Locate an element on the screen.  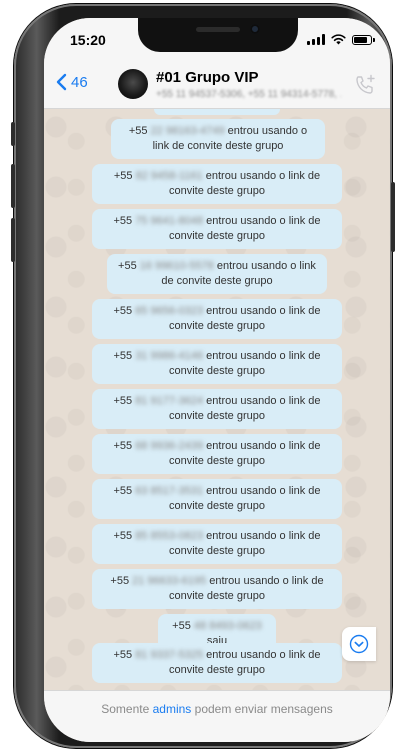
chevron-down-circle-icon is located at coordinates (359, 644).